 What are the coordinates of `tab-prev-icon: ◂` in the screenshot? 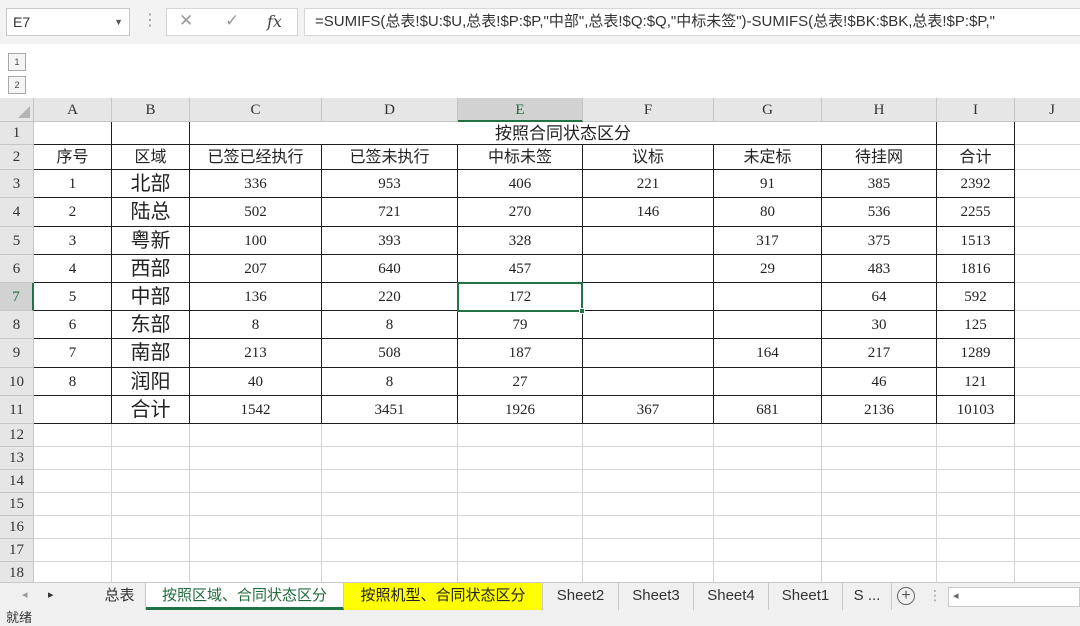 It's located at (25, 594).